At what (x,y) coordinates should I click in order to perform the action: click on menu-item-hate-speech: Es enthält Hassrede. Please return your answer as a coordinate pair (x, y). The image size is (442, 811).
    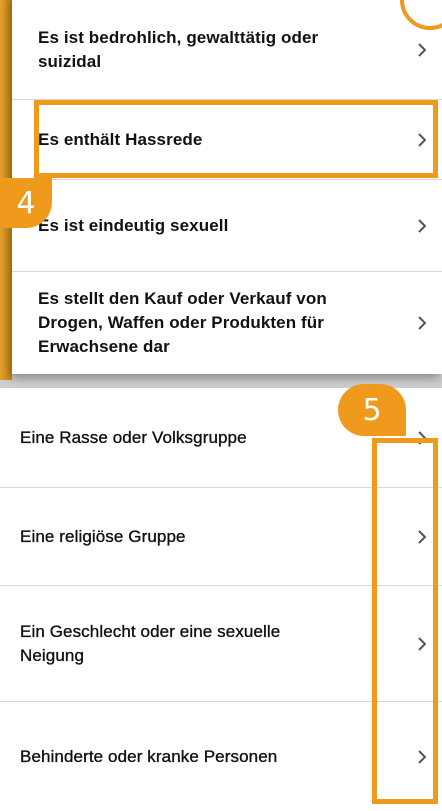
    Looking at the image, I should click on (227, 140).